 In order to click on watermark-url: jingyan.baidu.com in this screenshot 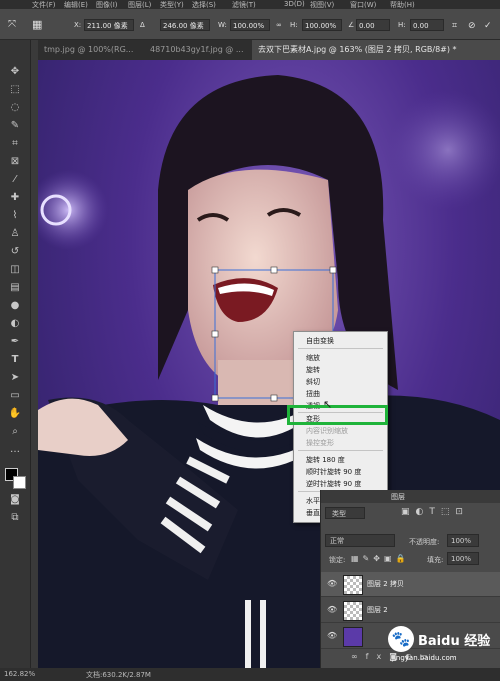, I will do `click(424, 658)`.